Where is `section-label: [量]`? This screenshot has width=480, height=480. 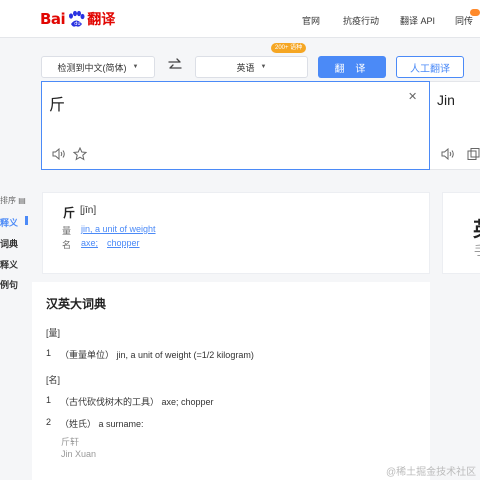 section-label: [量] is located at coordinates (53, 333).